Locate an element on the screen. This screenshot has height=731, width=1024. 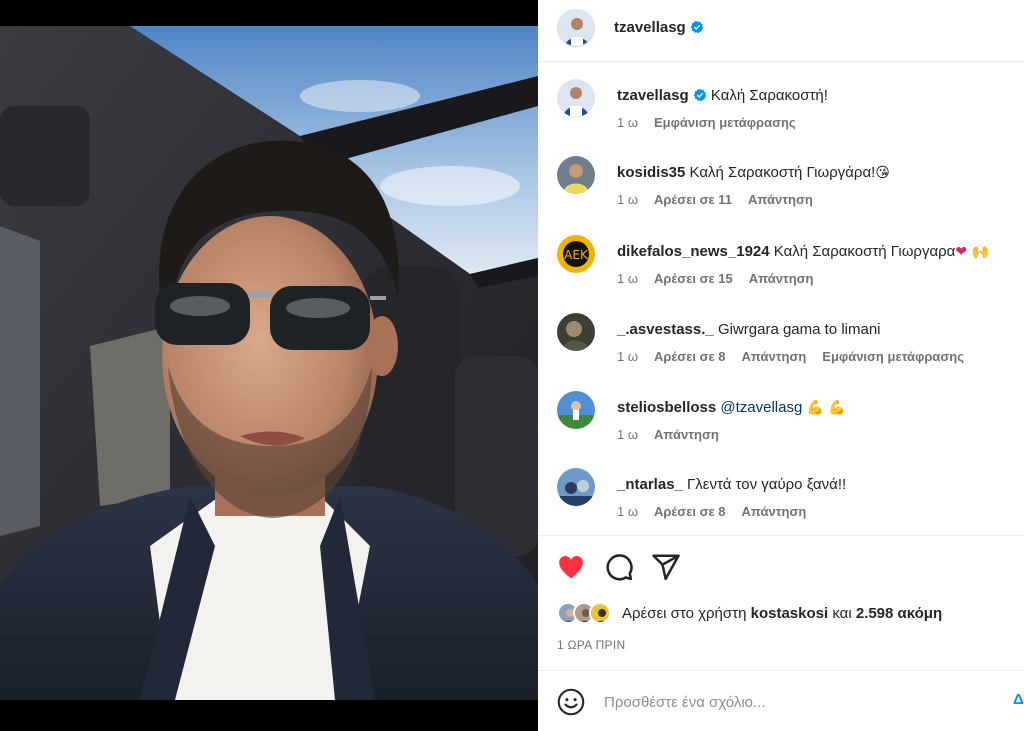
post-header: tzavellasg is located at coordinates (781, 31).